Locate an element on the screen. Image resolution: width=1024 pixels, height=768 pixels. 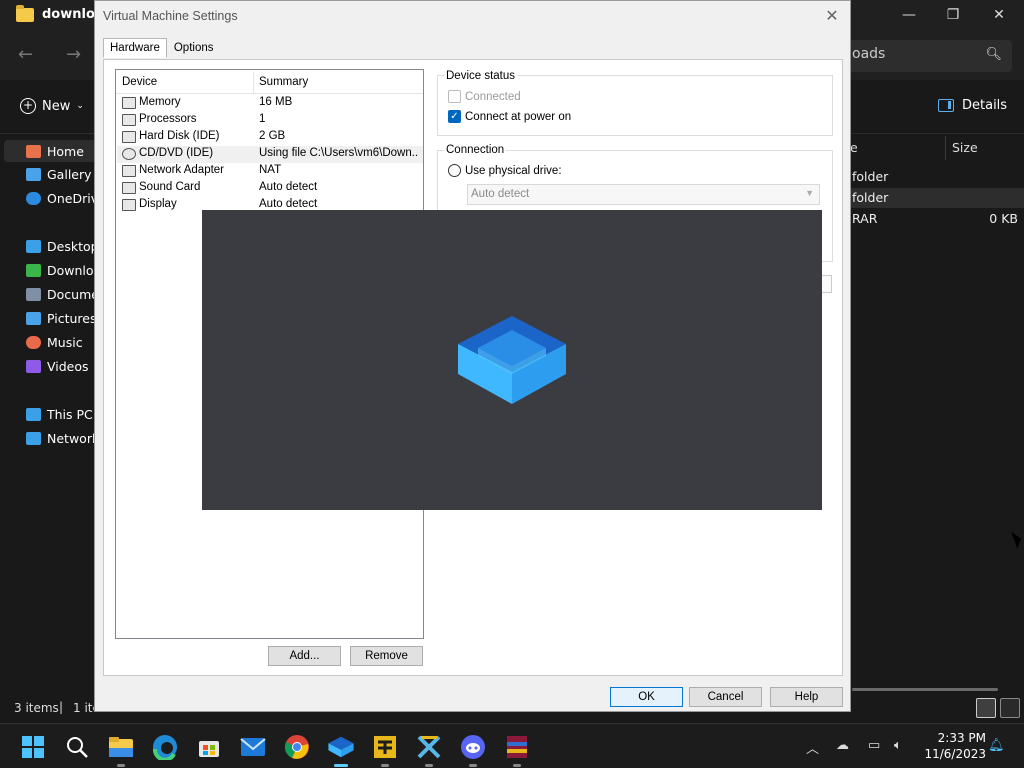
ok-button: OK is located at coordinates (646, 697).